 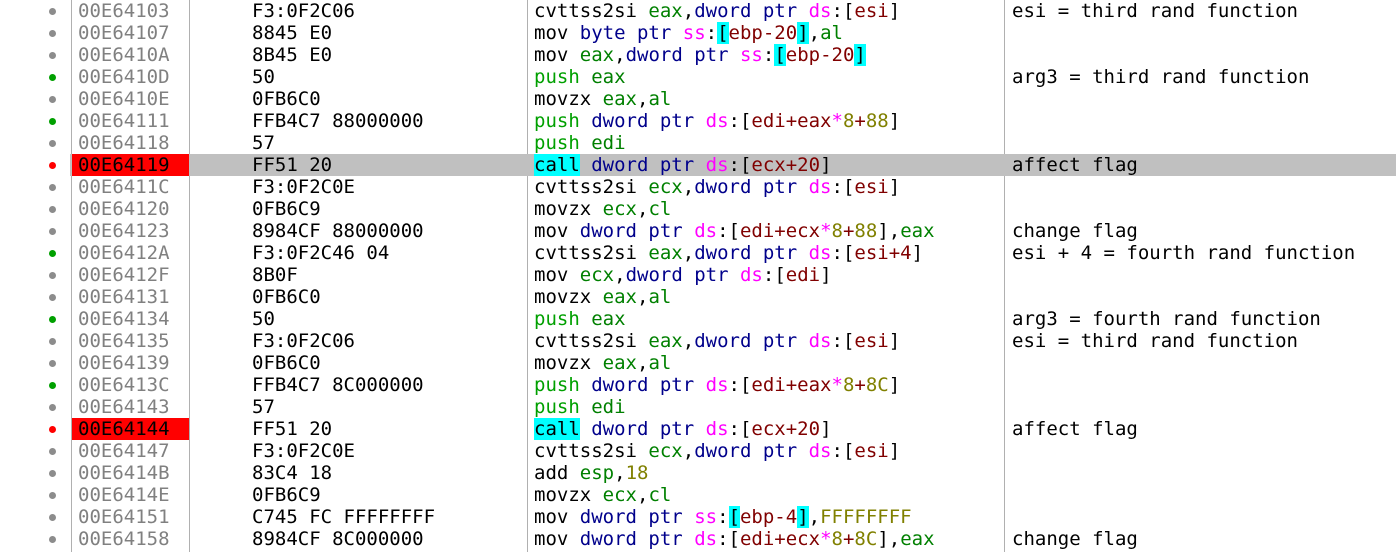 What do you see at coordinates (130, 11) in the screenshot?
I see `address-cell: 00E64103` at bounding box center [130, 11].